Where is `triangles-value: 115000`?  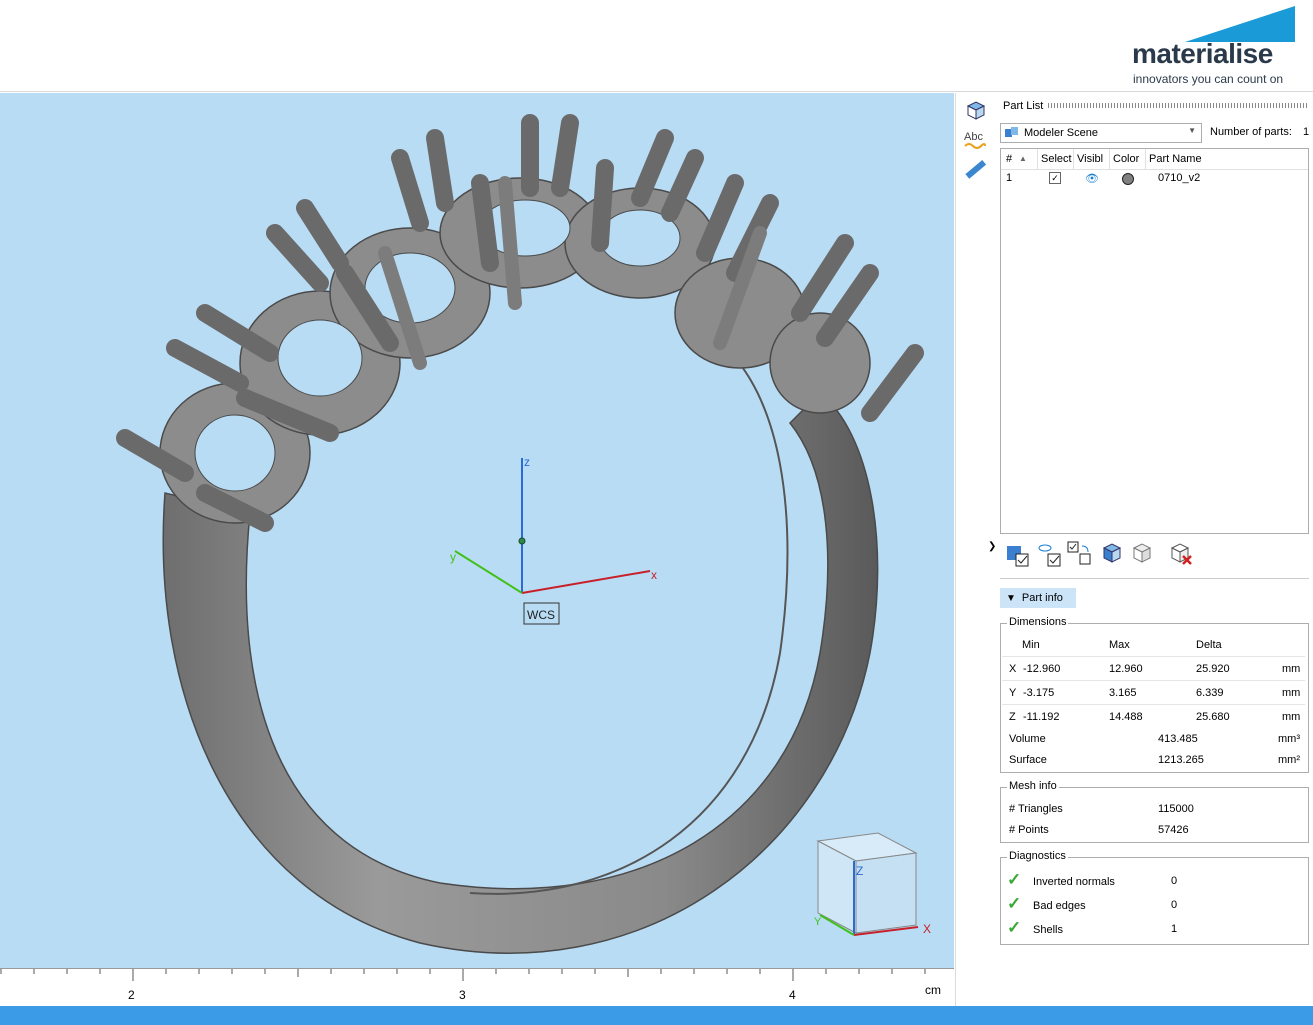 triangles-value: 115000 is located at coordinates (1176, 809).